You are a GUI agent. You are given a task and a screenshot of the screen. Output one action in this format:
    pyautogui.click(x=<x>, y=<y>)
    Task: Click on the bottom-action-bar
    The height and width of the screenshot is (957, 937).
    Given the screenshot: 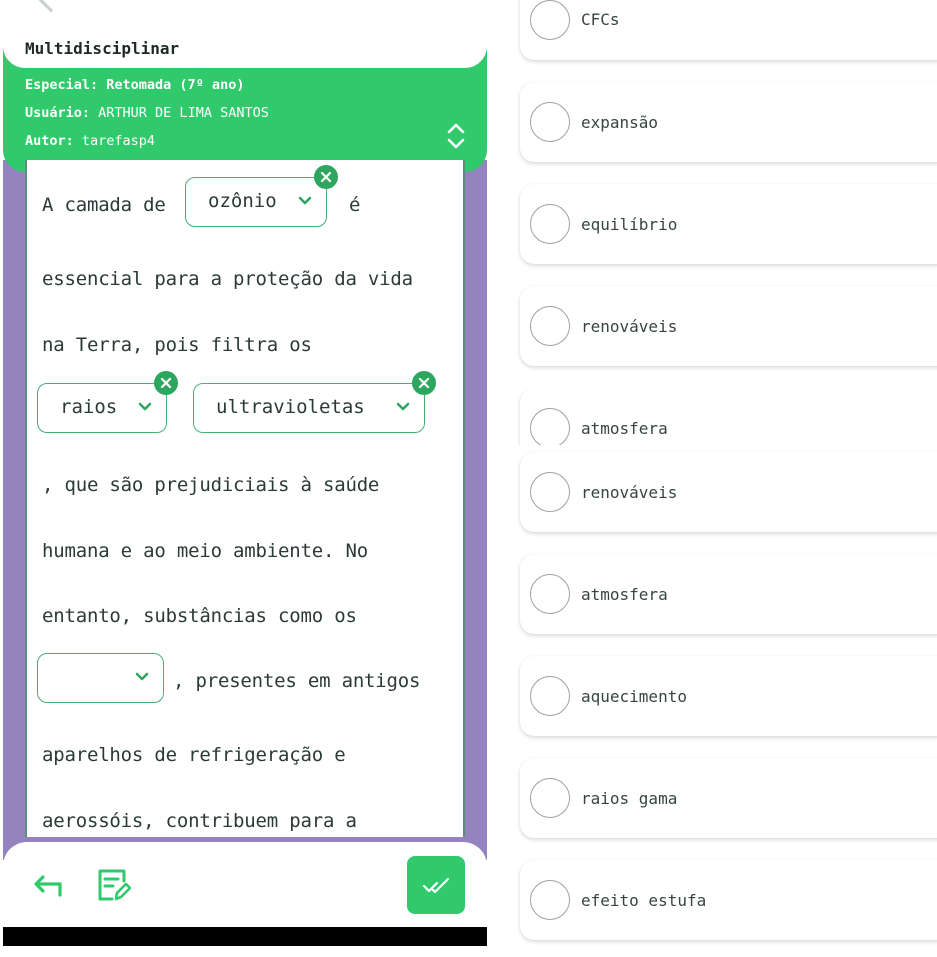 What is the action you would take?
    pyautogui.click(x=245, y=887)
    